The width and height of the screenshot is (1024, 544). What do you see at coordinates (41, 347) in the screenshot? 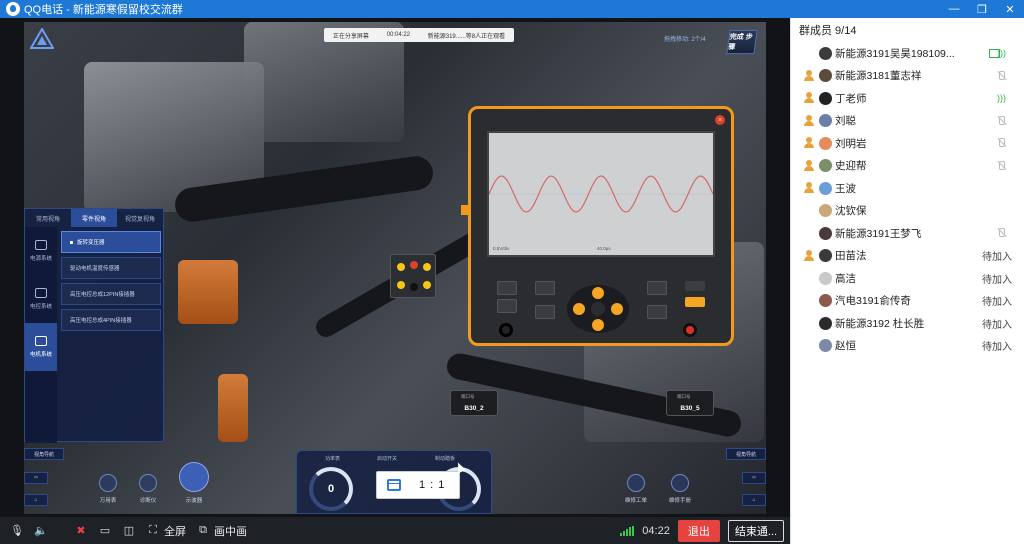
I see `sidebar-item-motor: 电机系统` at bounding box center [41, 347].